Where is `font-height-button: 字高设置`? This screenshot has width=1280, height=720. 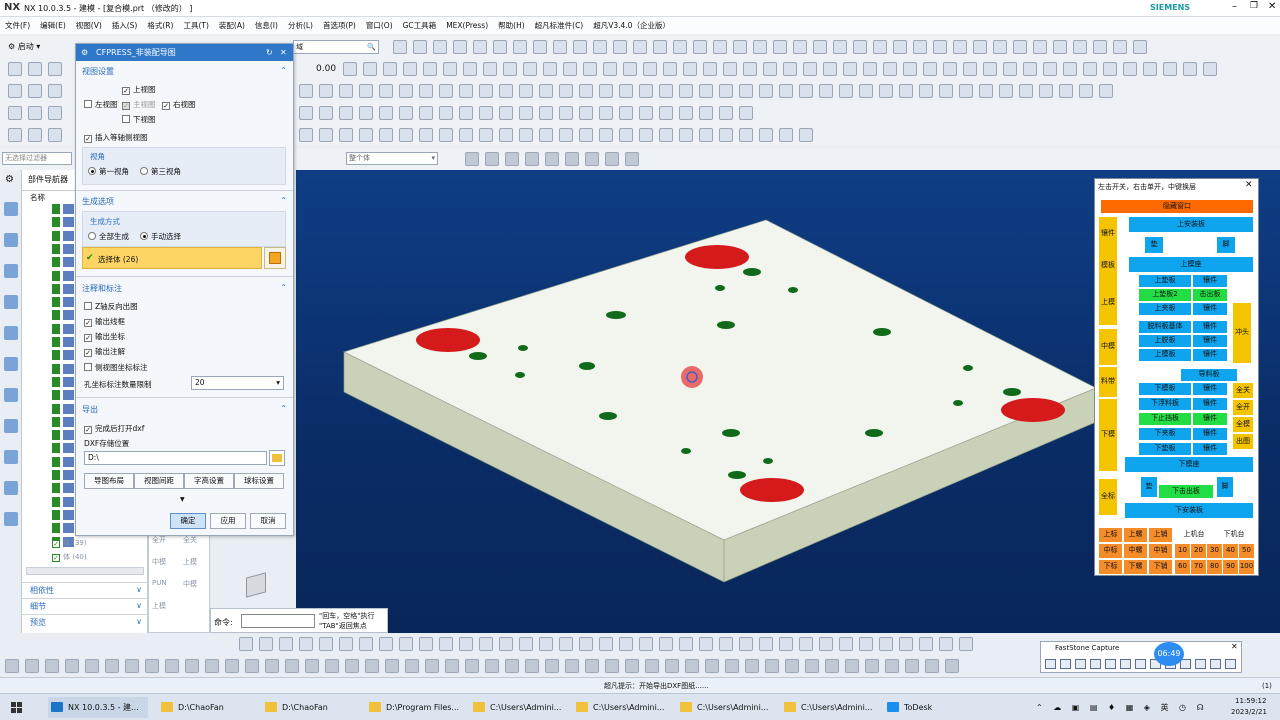 font-height-button: 字高设置 is located at coordinates (209, 481).